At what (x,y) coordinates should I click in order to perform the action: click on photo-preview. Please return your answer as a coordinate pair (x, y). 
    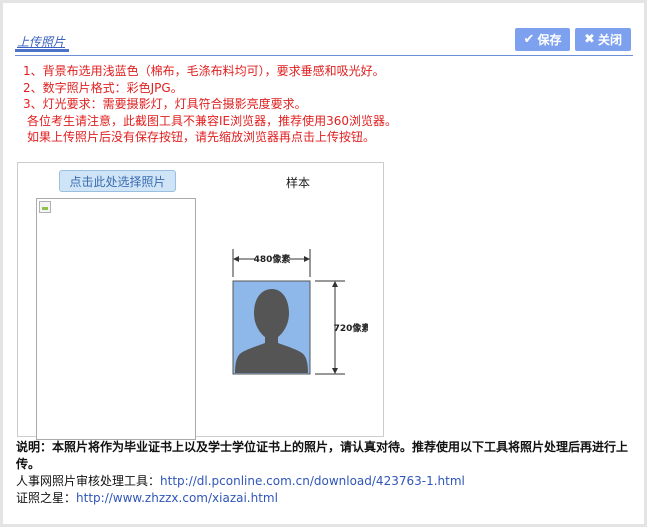
    Looking at the image, I should click on (116, 319).